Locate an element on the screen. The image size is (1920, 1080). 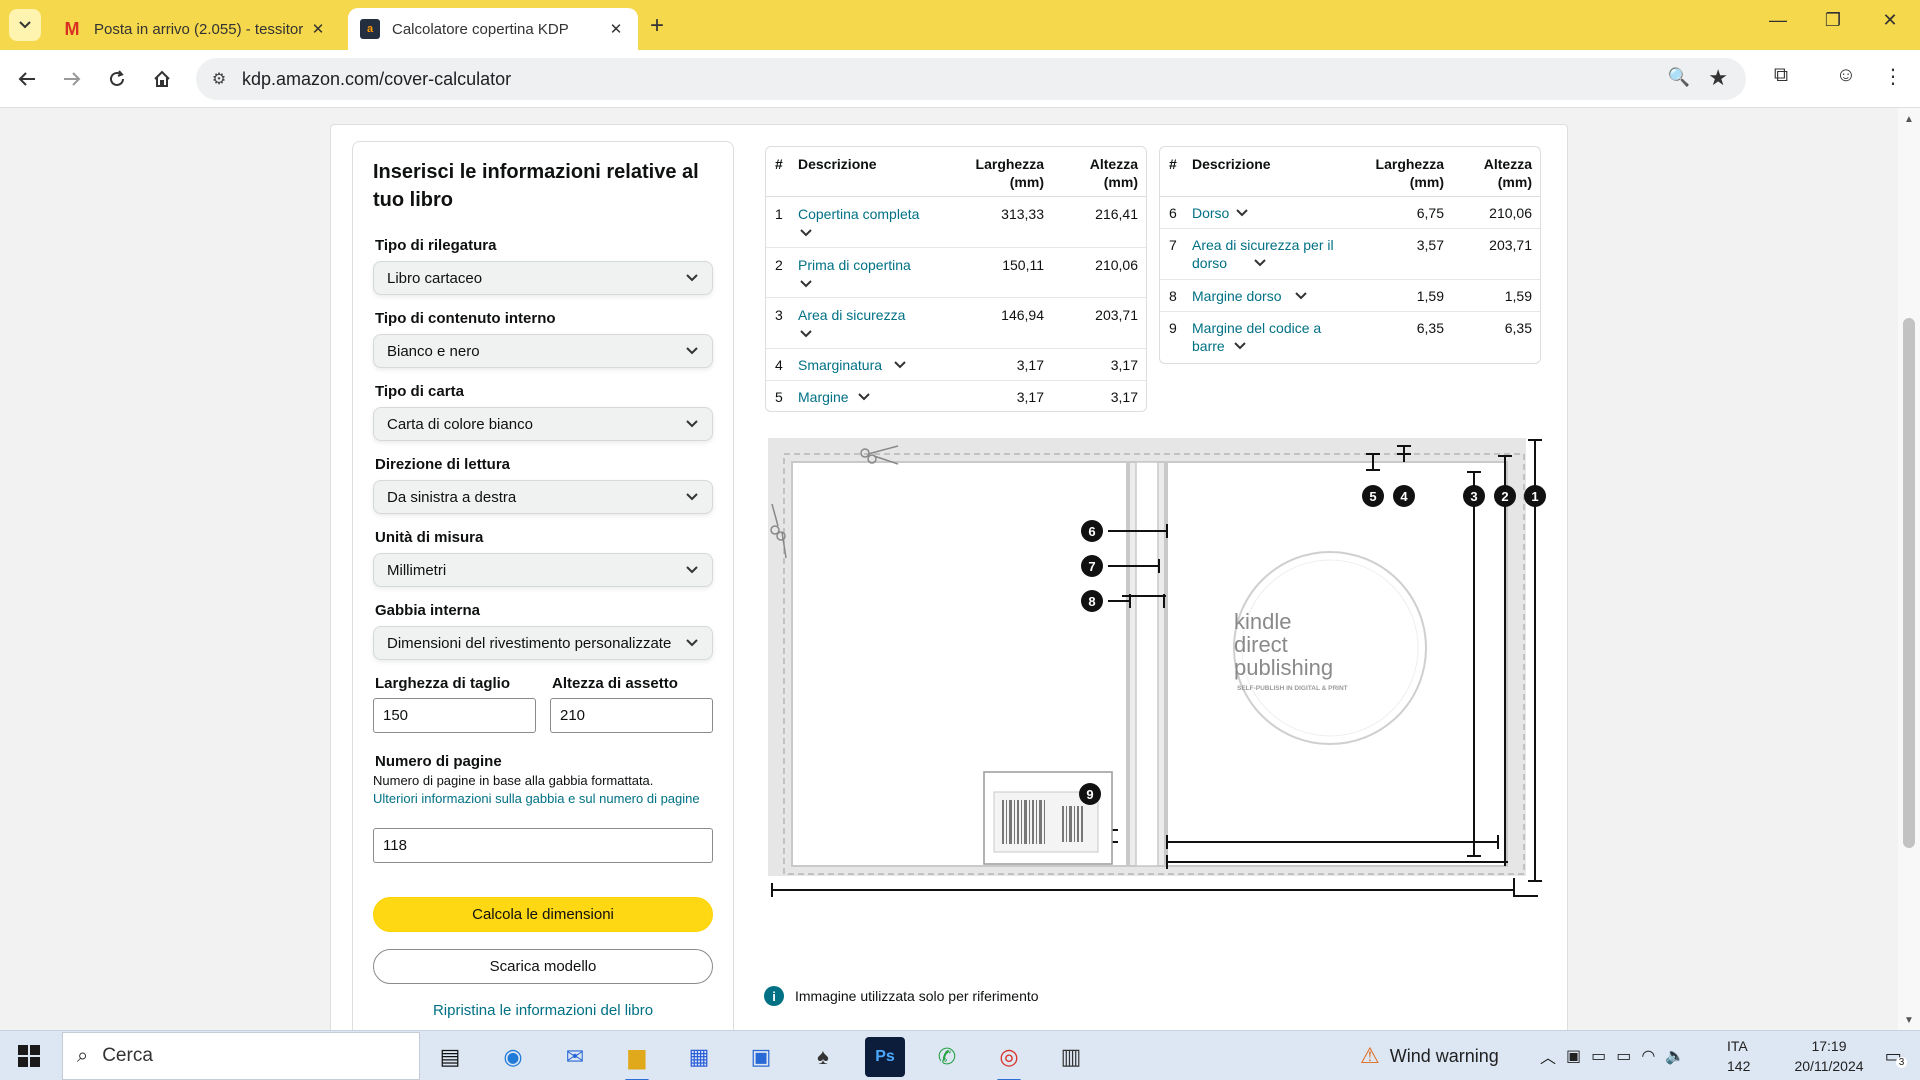
forward-button is located at coordinates (72, 79).